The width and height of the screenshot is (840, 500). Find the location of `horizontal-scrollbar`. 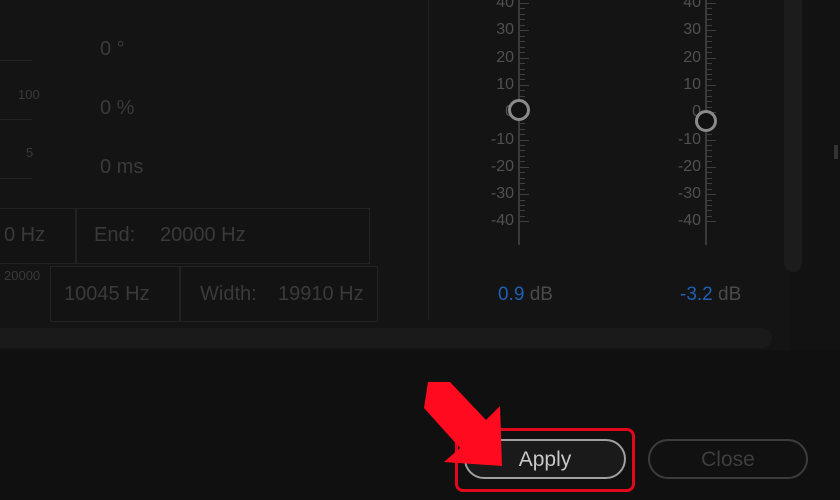

horizontal-scrollbar is located at coordinates (386, 338).